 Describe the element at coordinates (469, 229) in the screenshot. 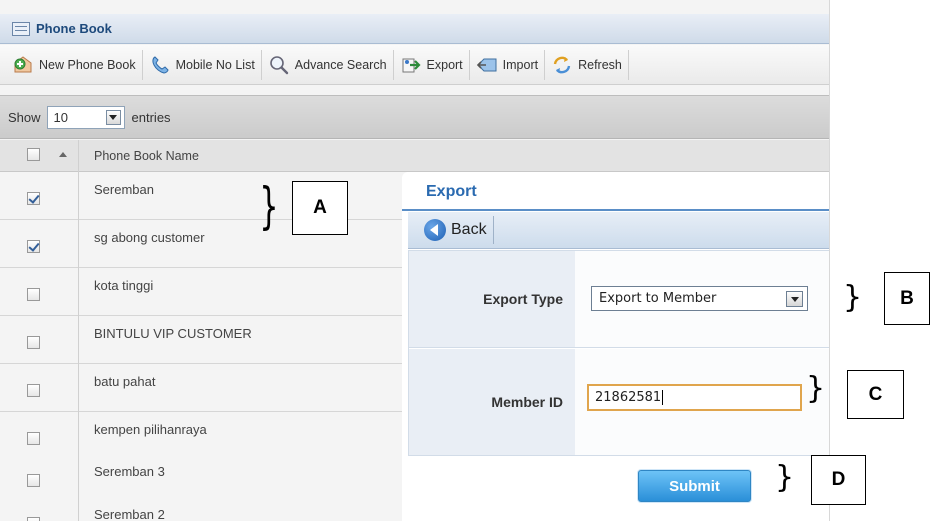

I see `back-label: Back` at that location.